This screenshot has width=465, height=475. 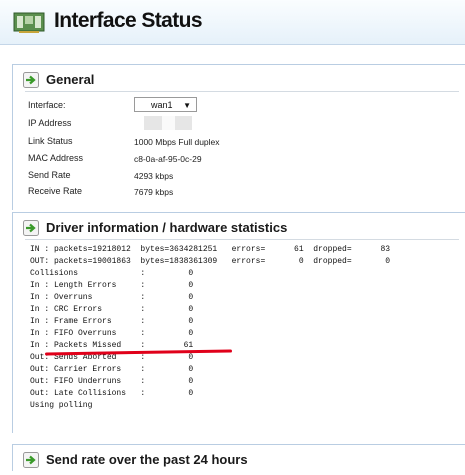 What do you see at coordinates (112, 333) in the screenshot?
I see `stats-line: In : FIFO Overruns : 0` at bounding box center [112, 333].